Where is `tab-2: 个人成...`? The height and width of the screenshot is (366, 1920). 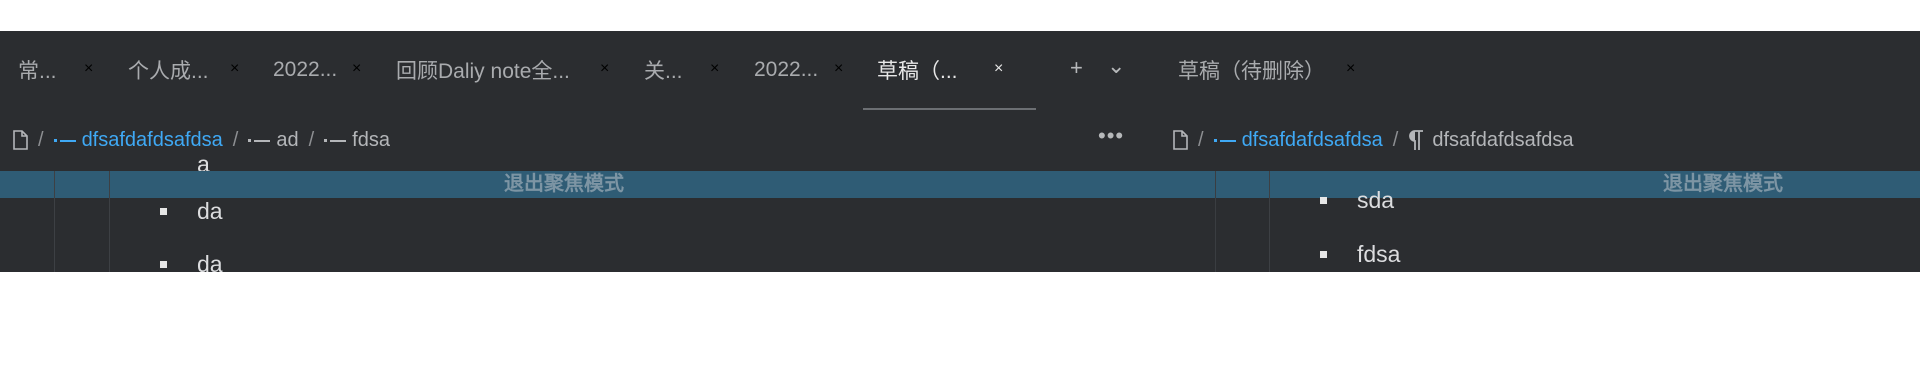 tab-2: 个人成... is located at coordinates (168, 70).